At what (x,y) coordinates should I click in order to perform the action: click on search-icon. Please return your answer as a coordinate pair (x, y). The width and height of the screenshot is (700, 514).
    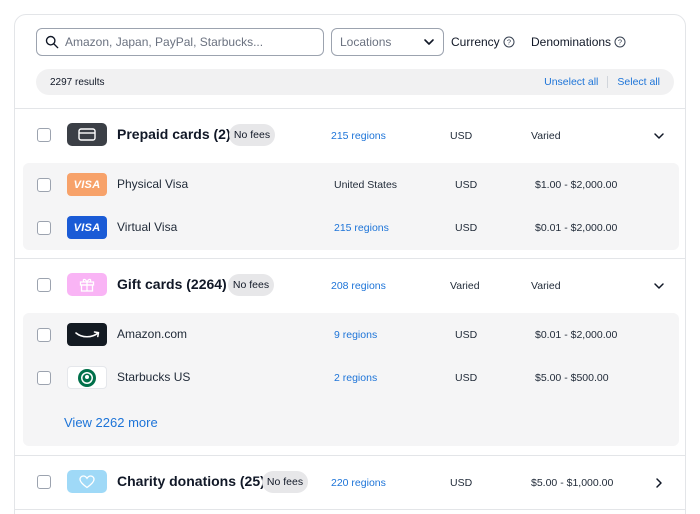
    Looking at the image, I should click on (52, 42).